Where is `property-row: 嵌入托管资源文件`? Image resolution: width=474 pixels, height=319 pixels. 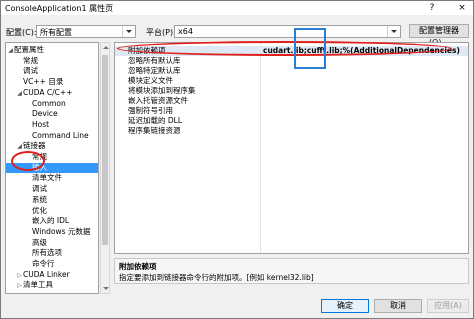
property-row: 嵌入托管资源文件 is located at coordinates (291, 101).